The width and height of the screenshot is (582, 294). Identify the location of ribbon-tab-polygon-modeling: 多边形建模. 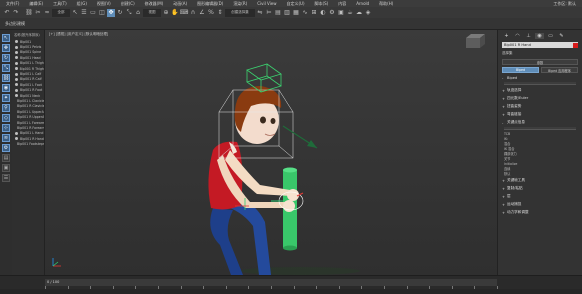
(15, 24).